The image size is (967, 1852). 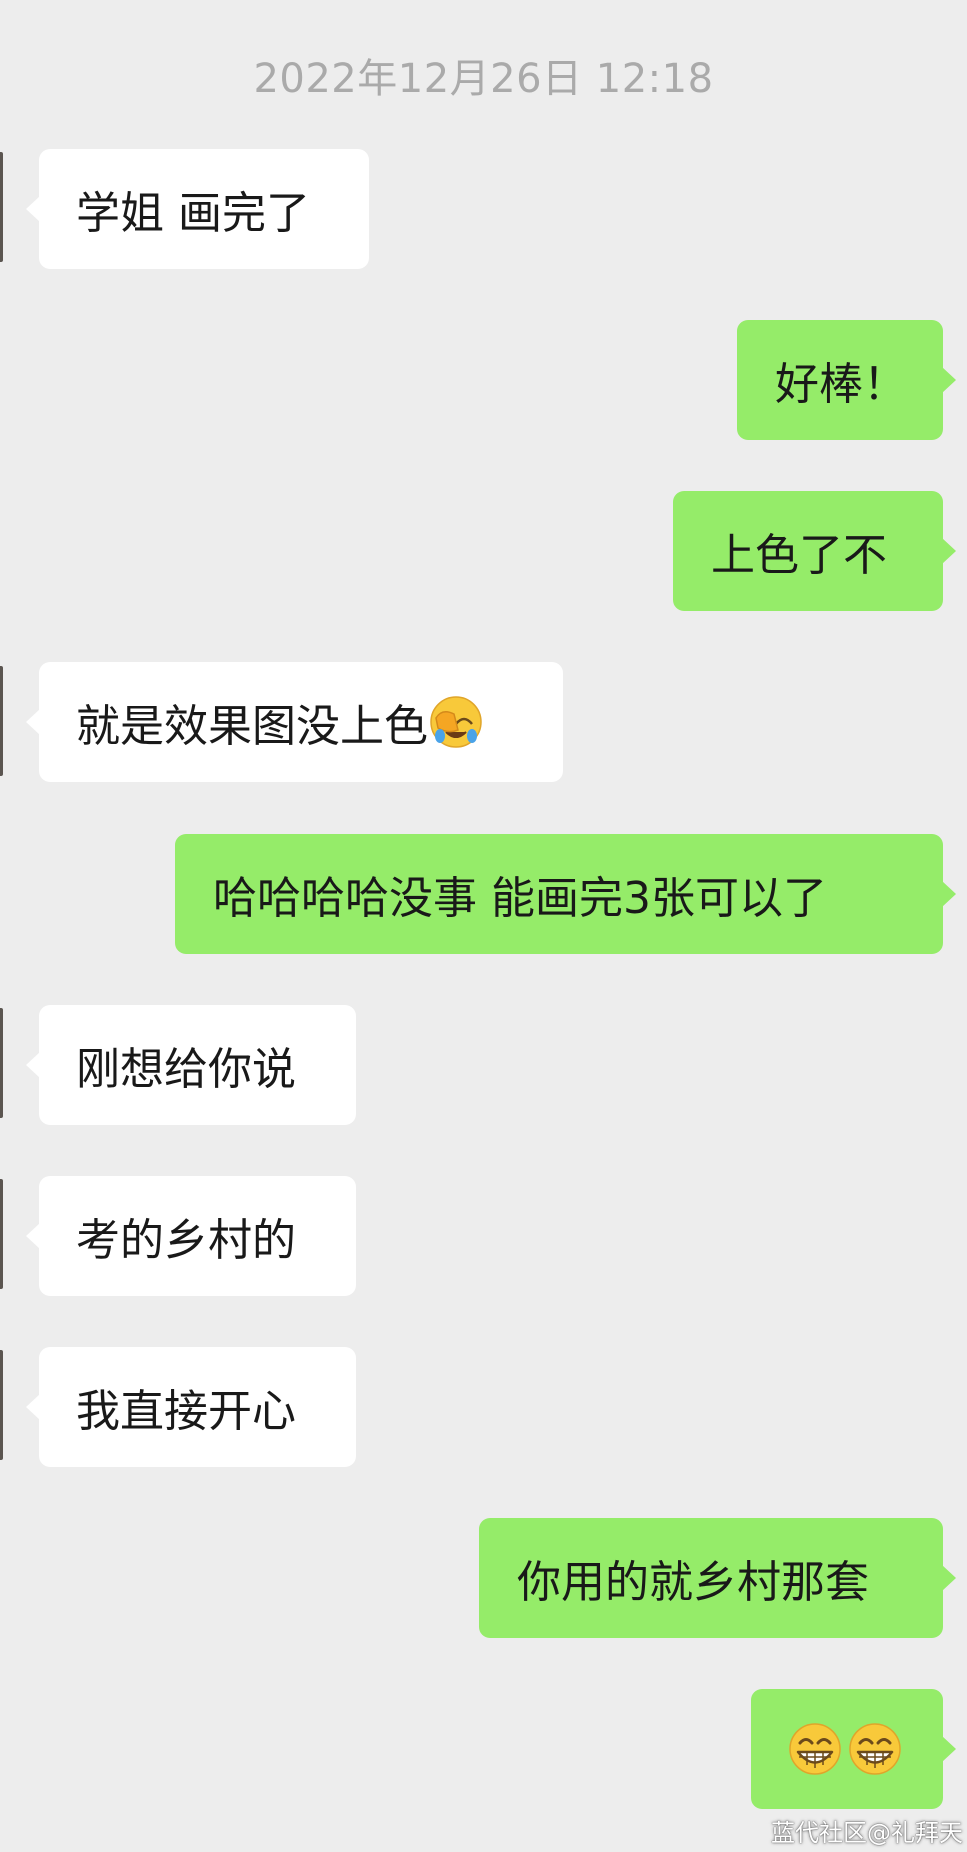 What do you see at coordinates (193, 213) in the screenshot?
I see `message-text: 学姐 画完了` at bounding box center [193, 213].